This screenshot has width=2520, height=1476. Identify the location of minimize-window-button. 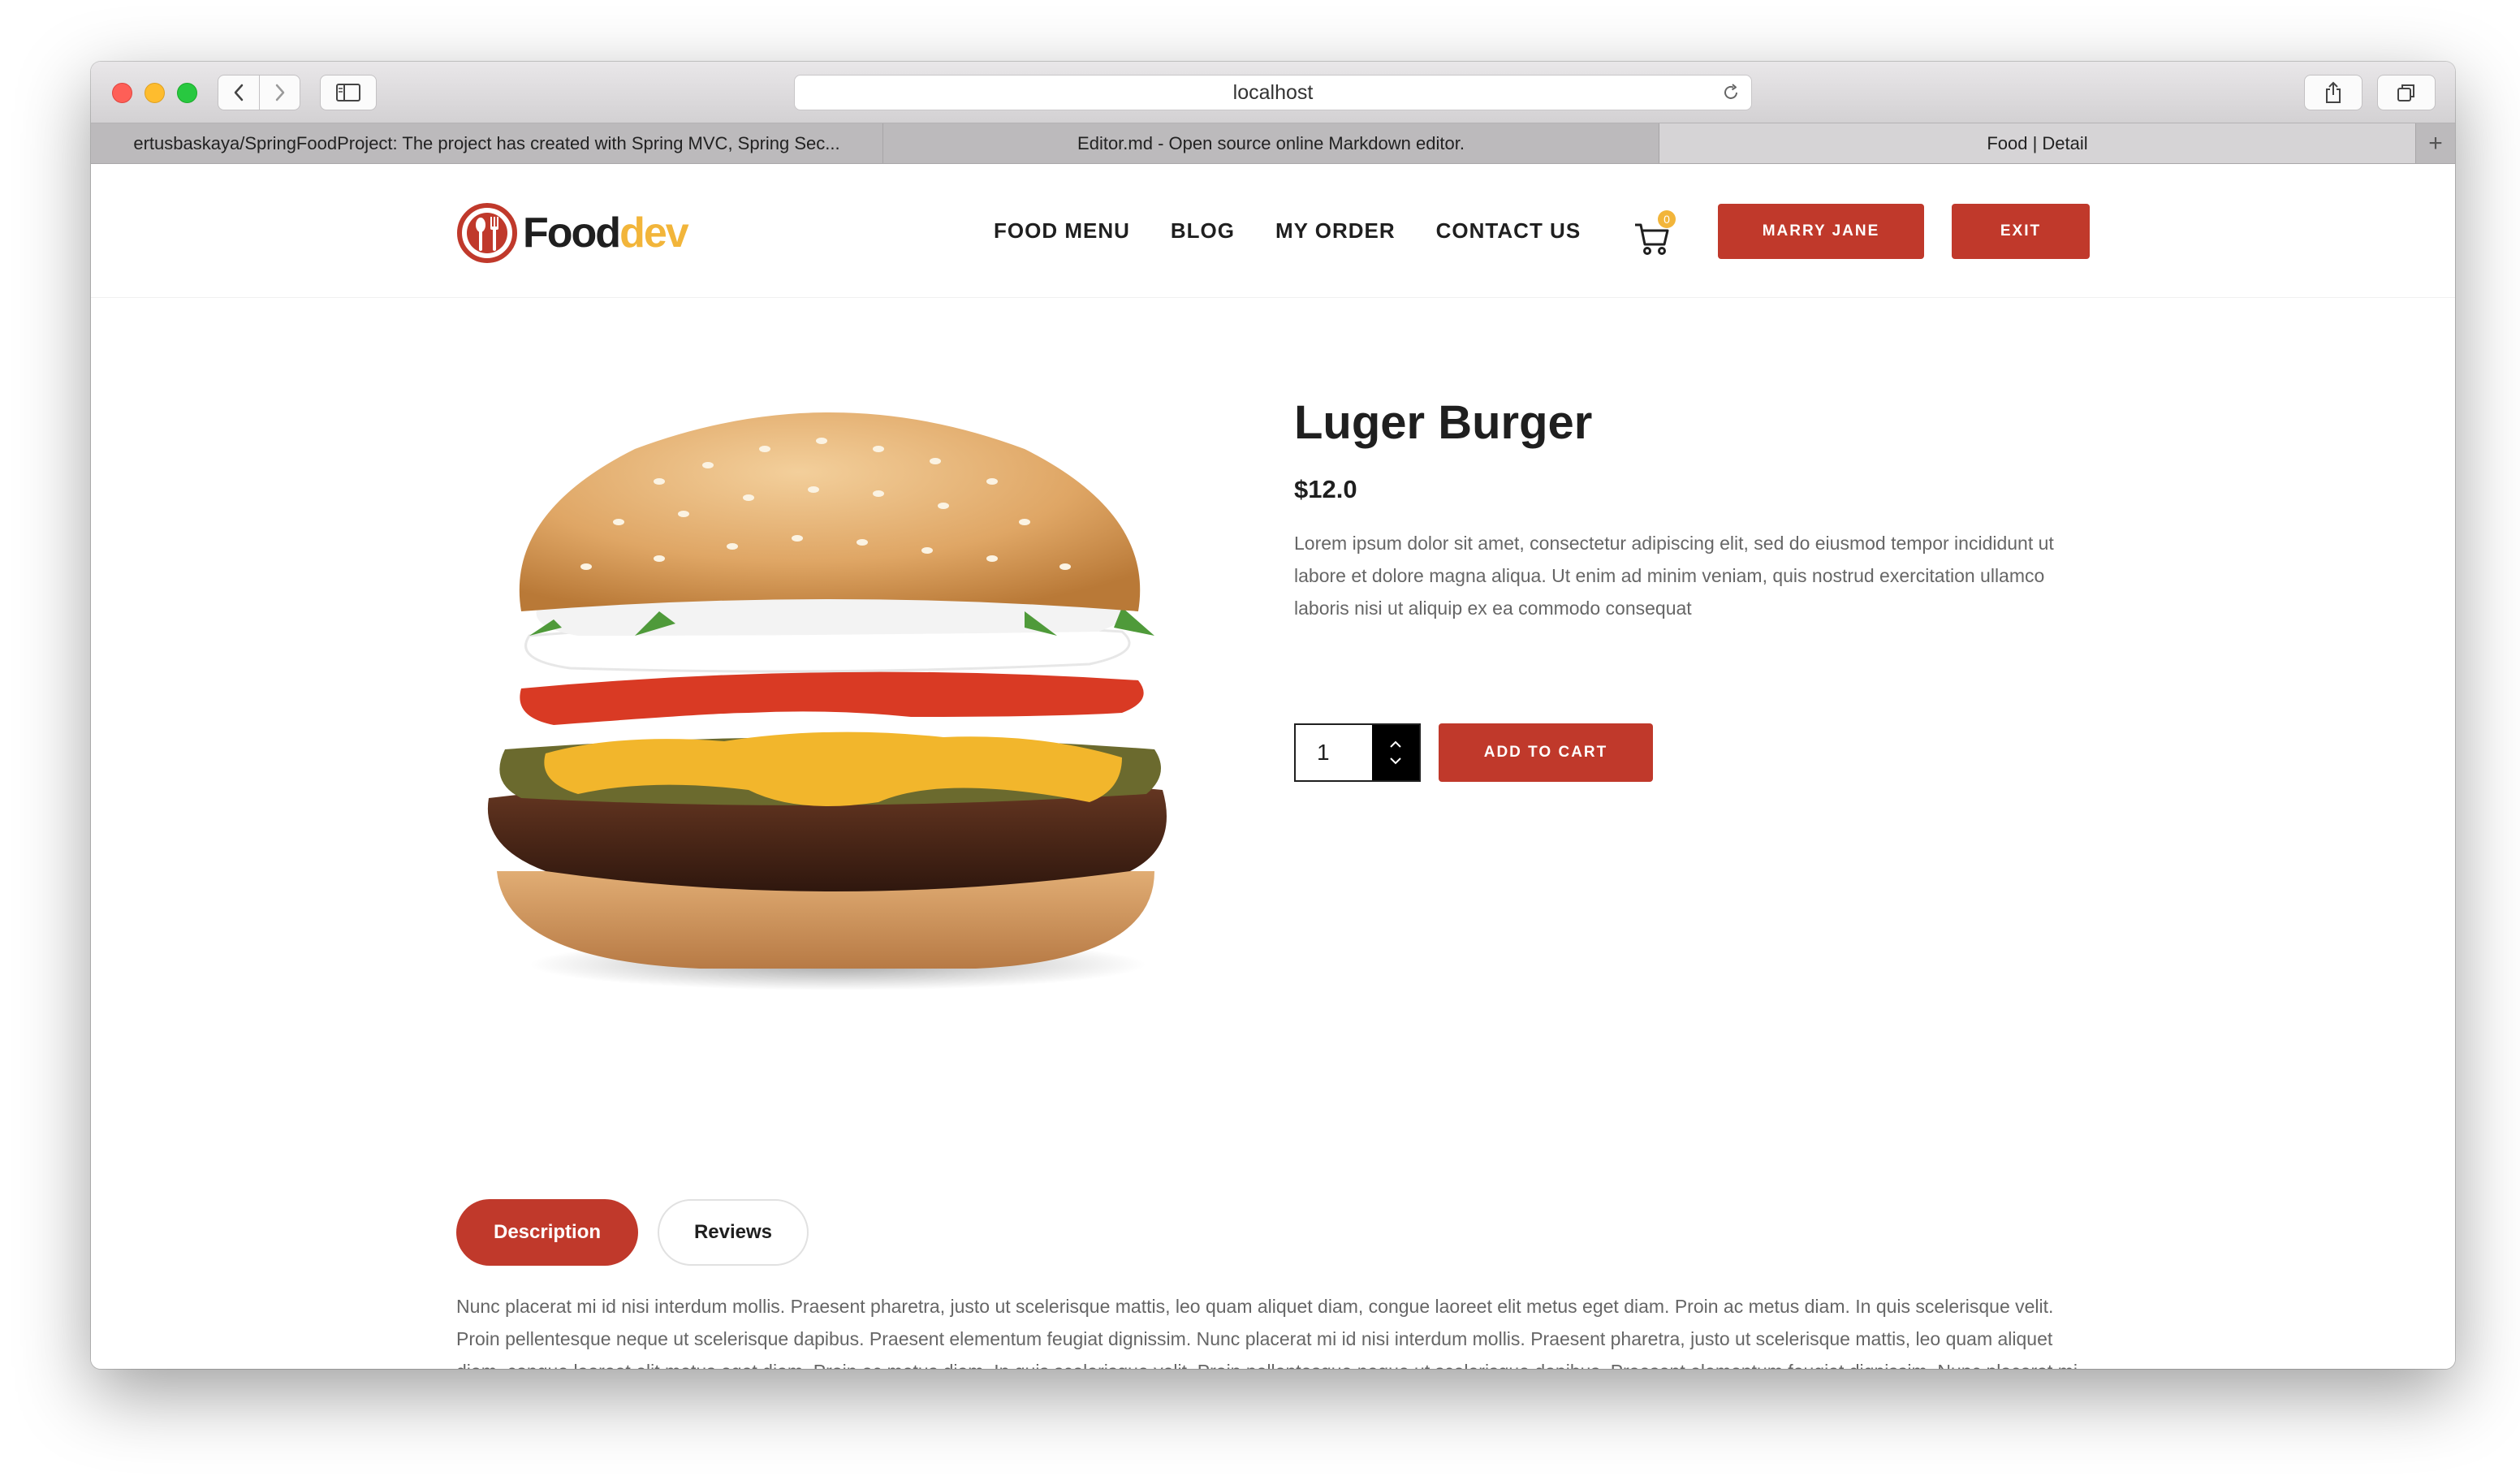
(155, 93).